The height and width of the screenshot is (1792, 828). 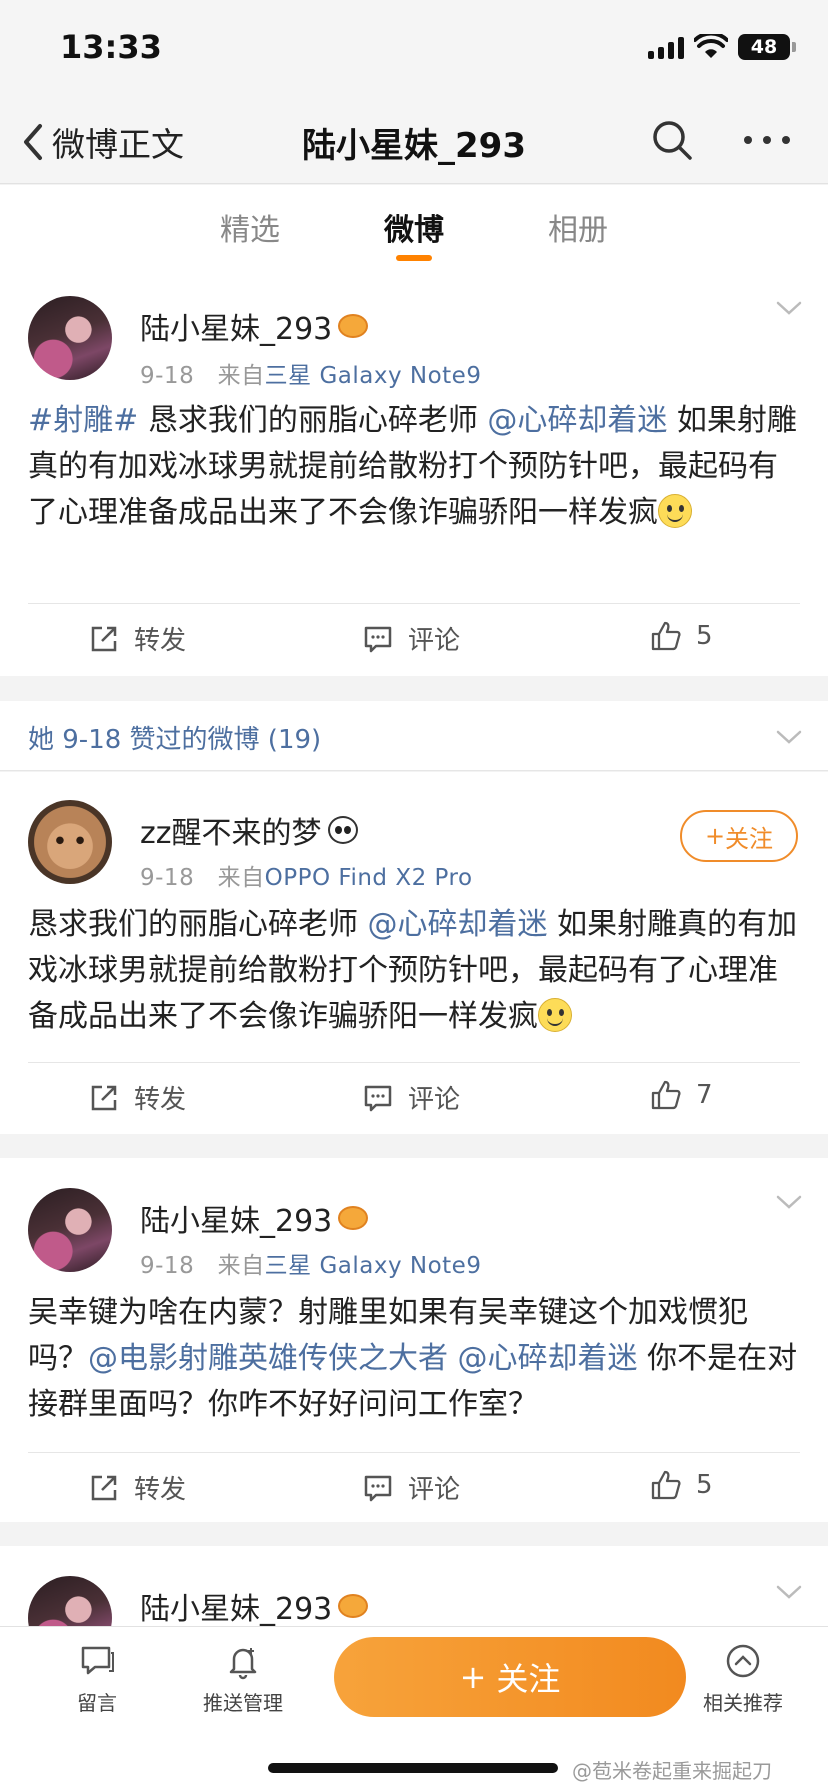 What do you see at coordinates (414, 146) in the screenshot?
I see `page-title: 陆小星妹_293` at bounding box center [414, 146].